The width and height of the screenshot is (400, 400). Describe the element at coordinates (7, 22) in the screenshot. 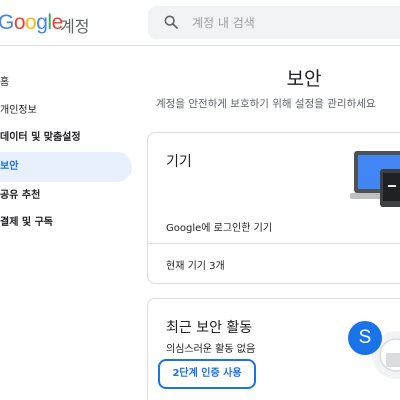

I see `logo-letter-g: G` at that location.